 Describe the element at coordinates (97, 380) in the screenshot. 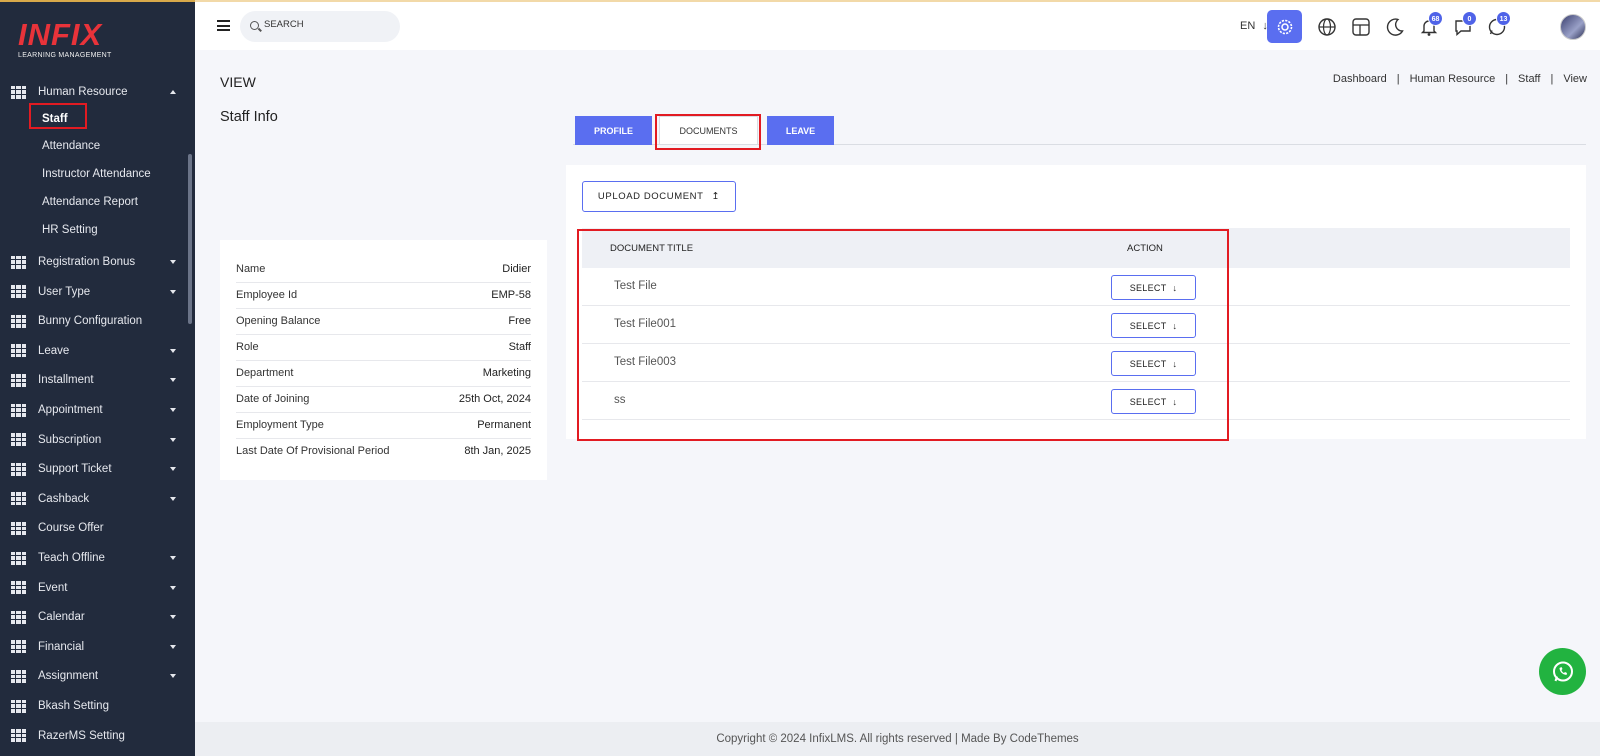

I see `sidebar-item-installment: Installment` at that location.